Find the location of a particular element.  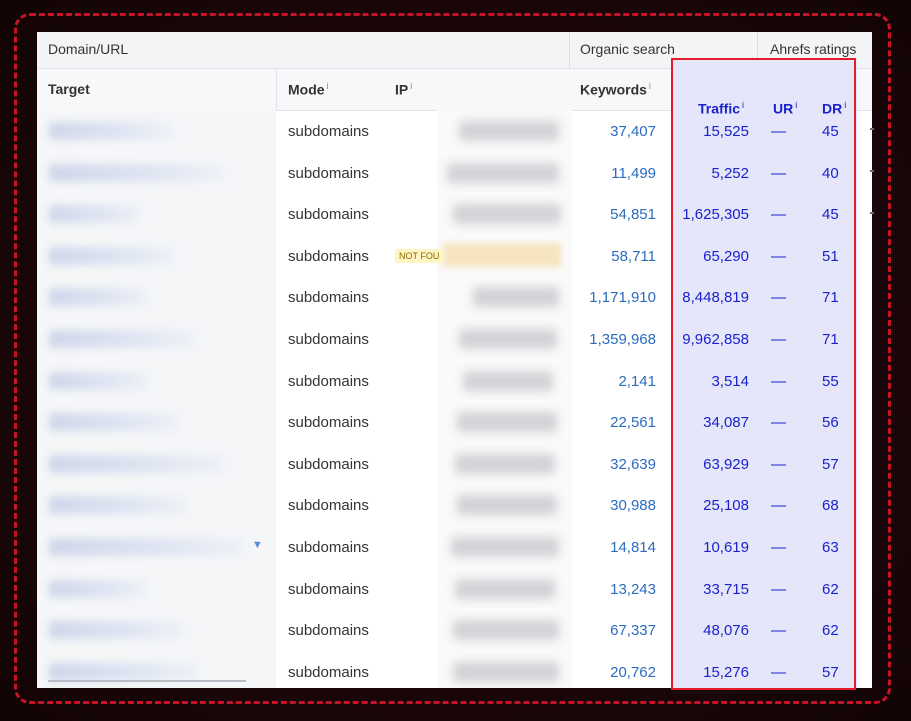

keywords-cell: 13,243 is located at coordinates (633, 589).